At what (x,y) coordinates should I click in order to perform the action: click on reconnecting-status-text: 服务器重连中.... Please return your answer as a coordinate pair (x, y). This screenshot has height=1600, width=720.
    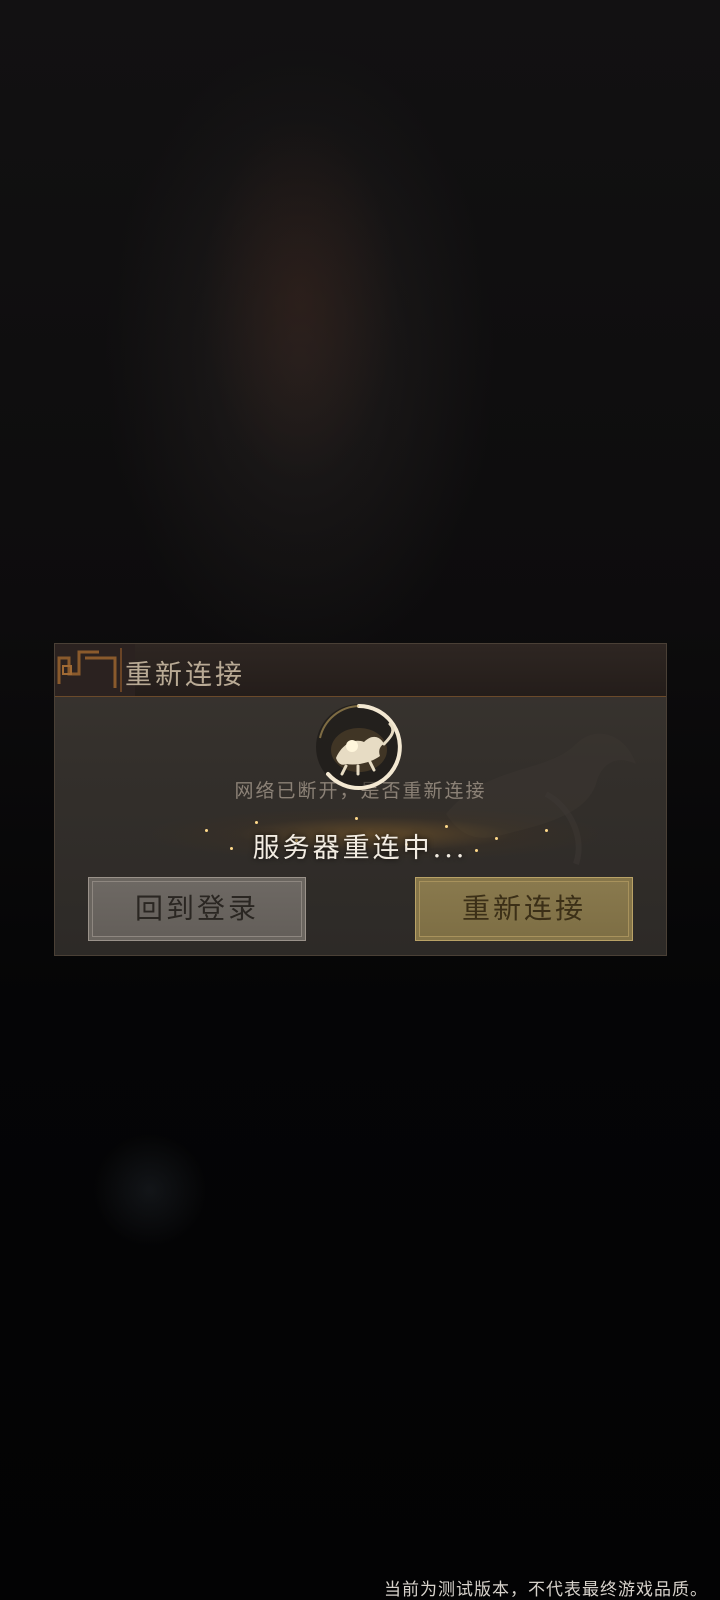
    Looking at the image, I should click on (360, 848).